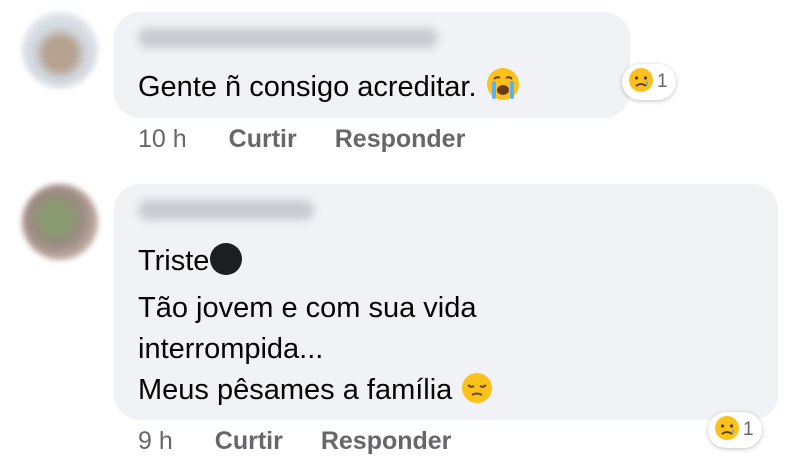 The width and height of the screenshot is (800, 475). Describe the element at coordinates (372, 65) in the screenshot. I see `comment-bubble: Gente ñ consigo acreditar.` at that location.